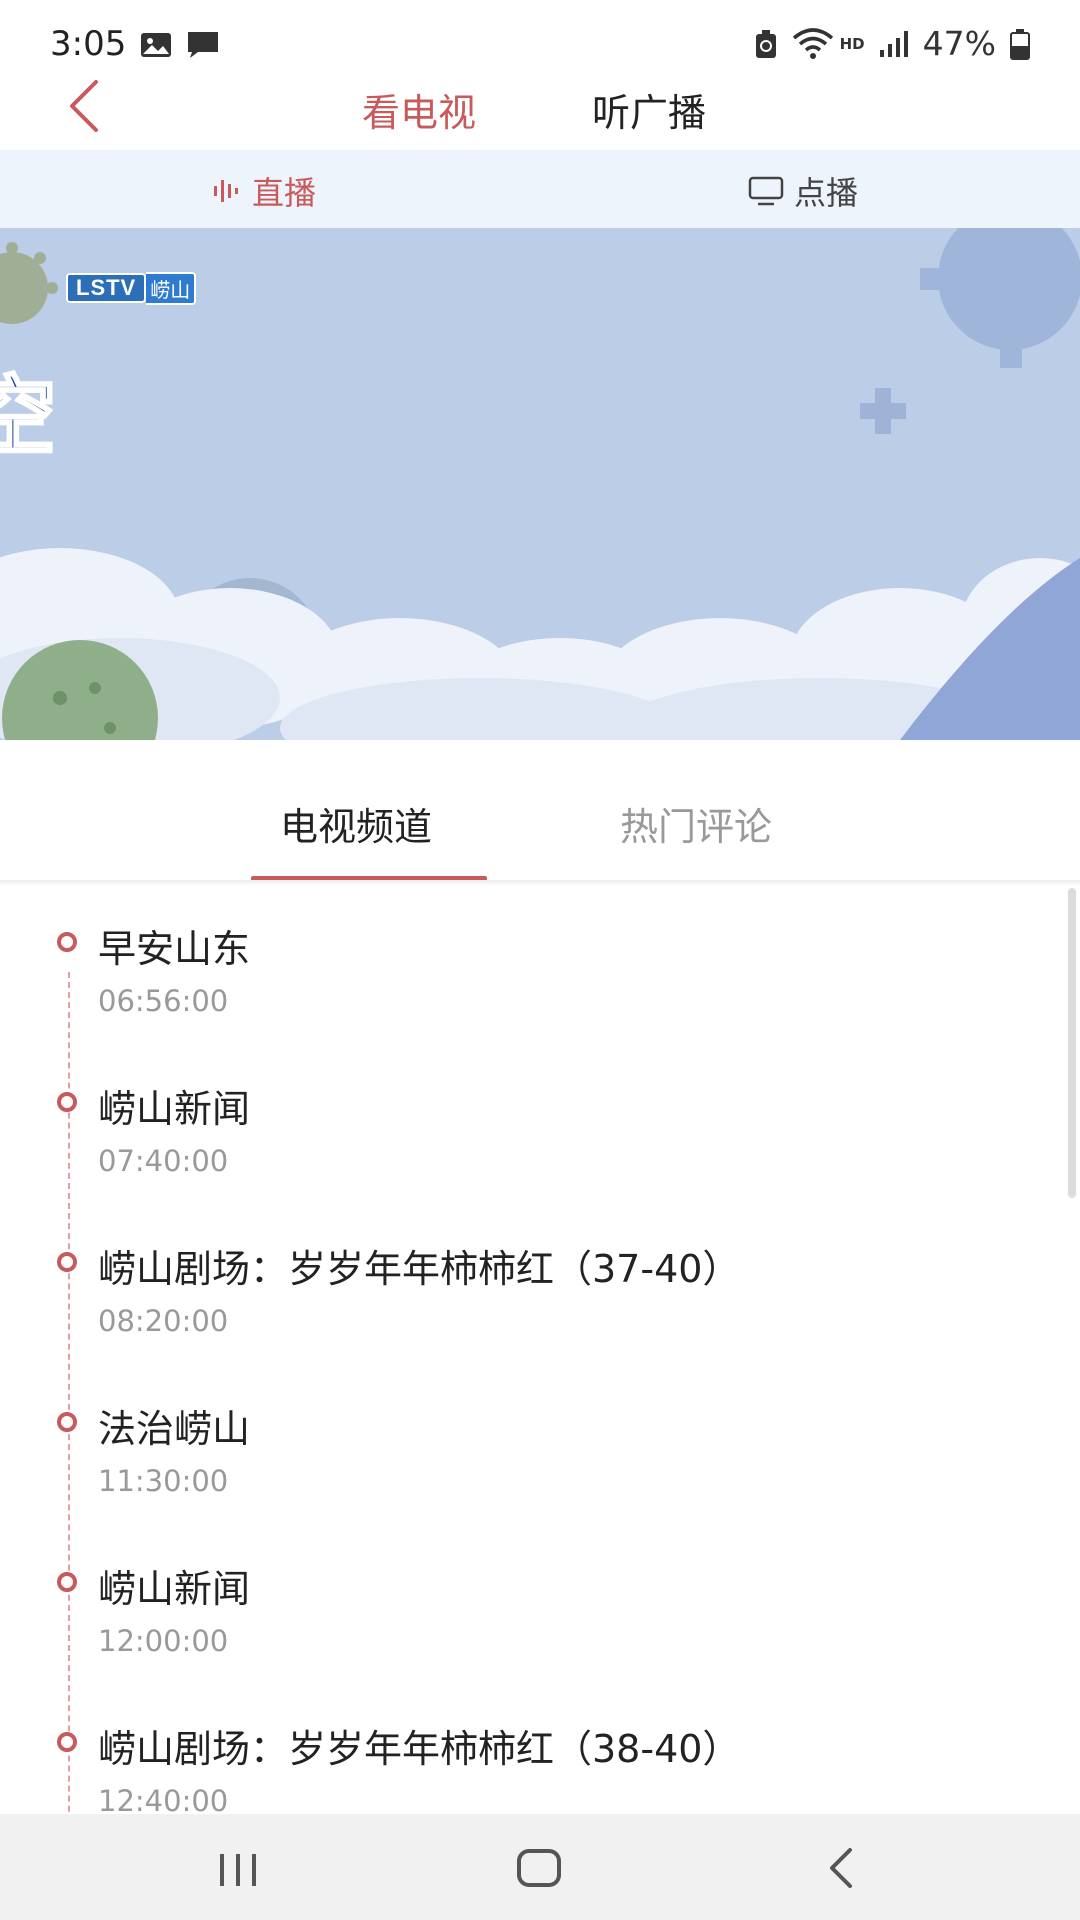  Describe the element at coordinates (226, 191) in the screenshot. I see `live-waveform-icon` at that location.